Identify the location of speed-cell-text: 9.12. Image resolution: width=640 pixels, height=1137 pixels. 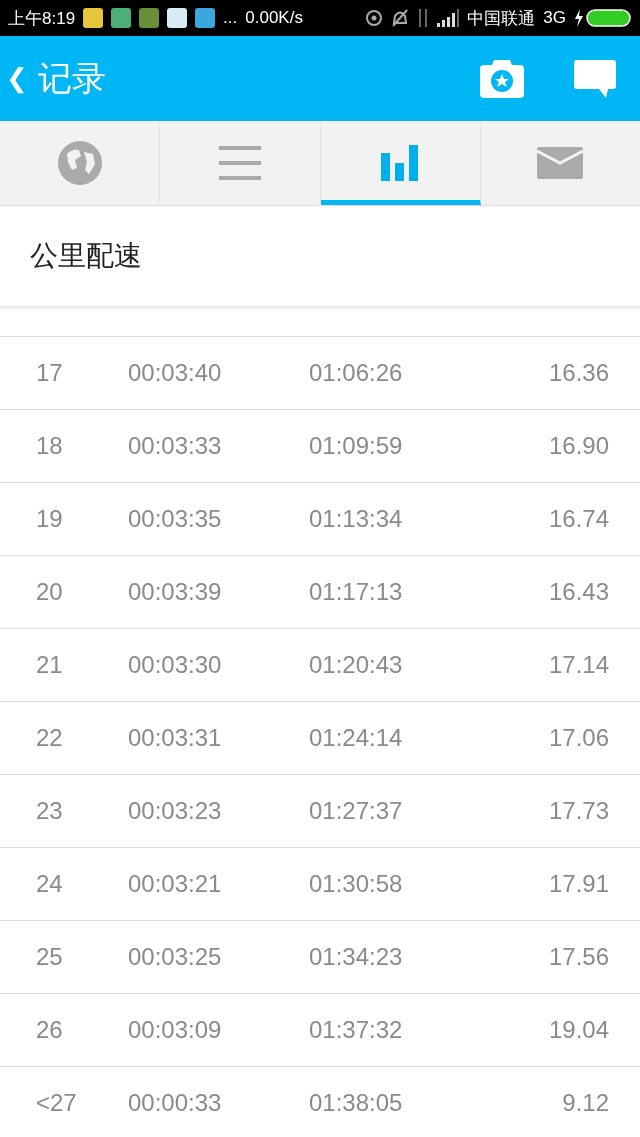
(585, 1103).